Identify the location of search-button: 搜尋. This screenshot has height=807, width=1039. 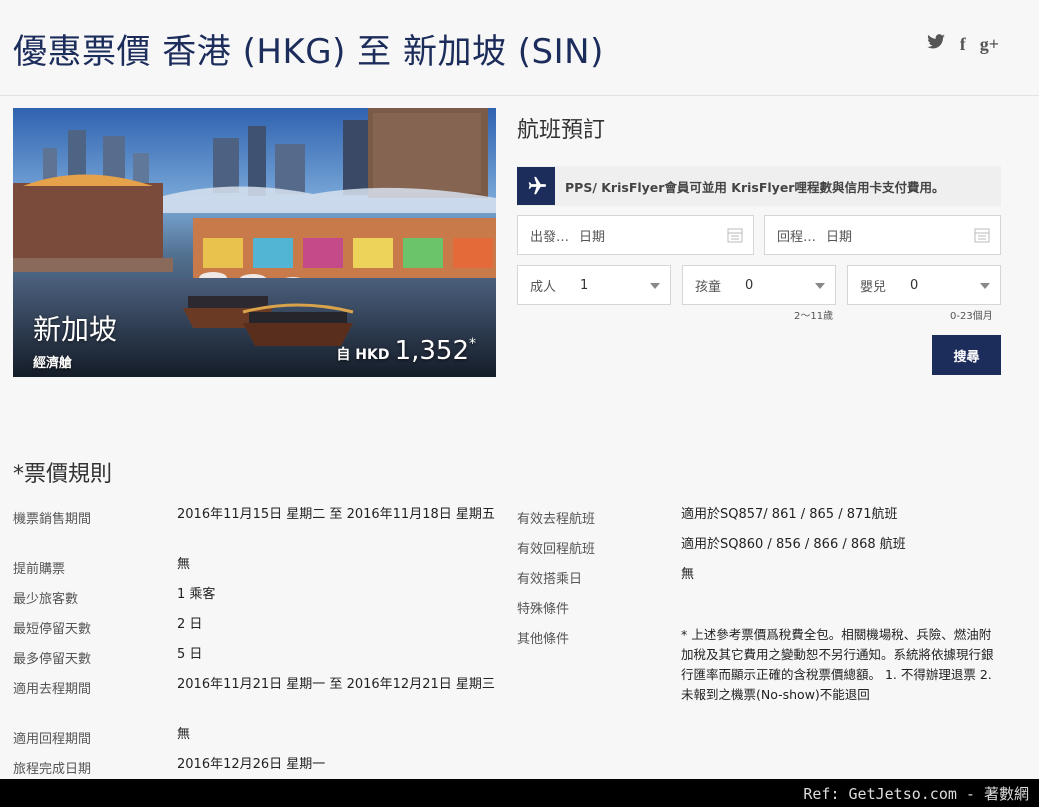
(966, 355).